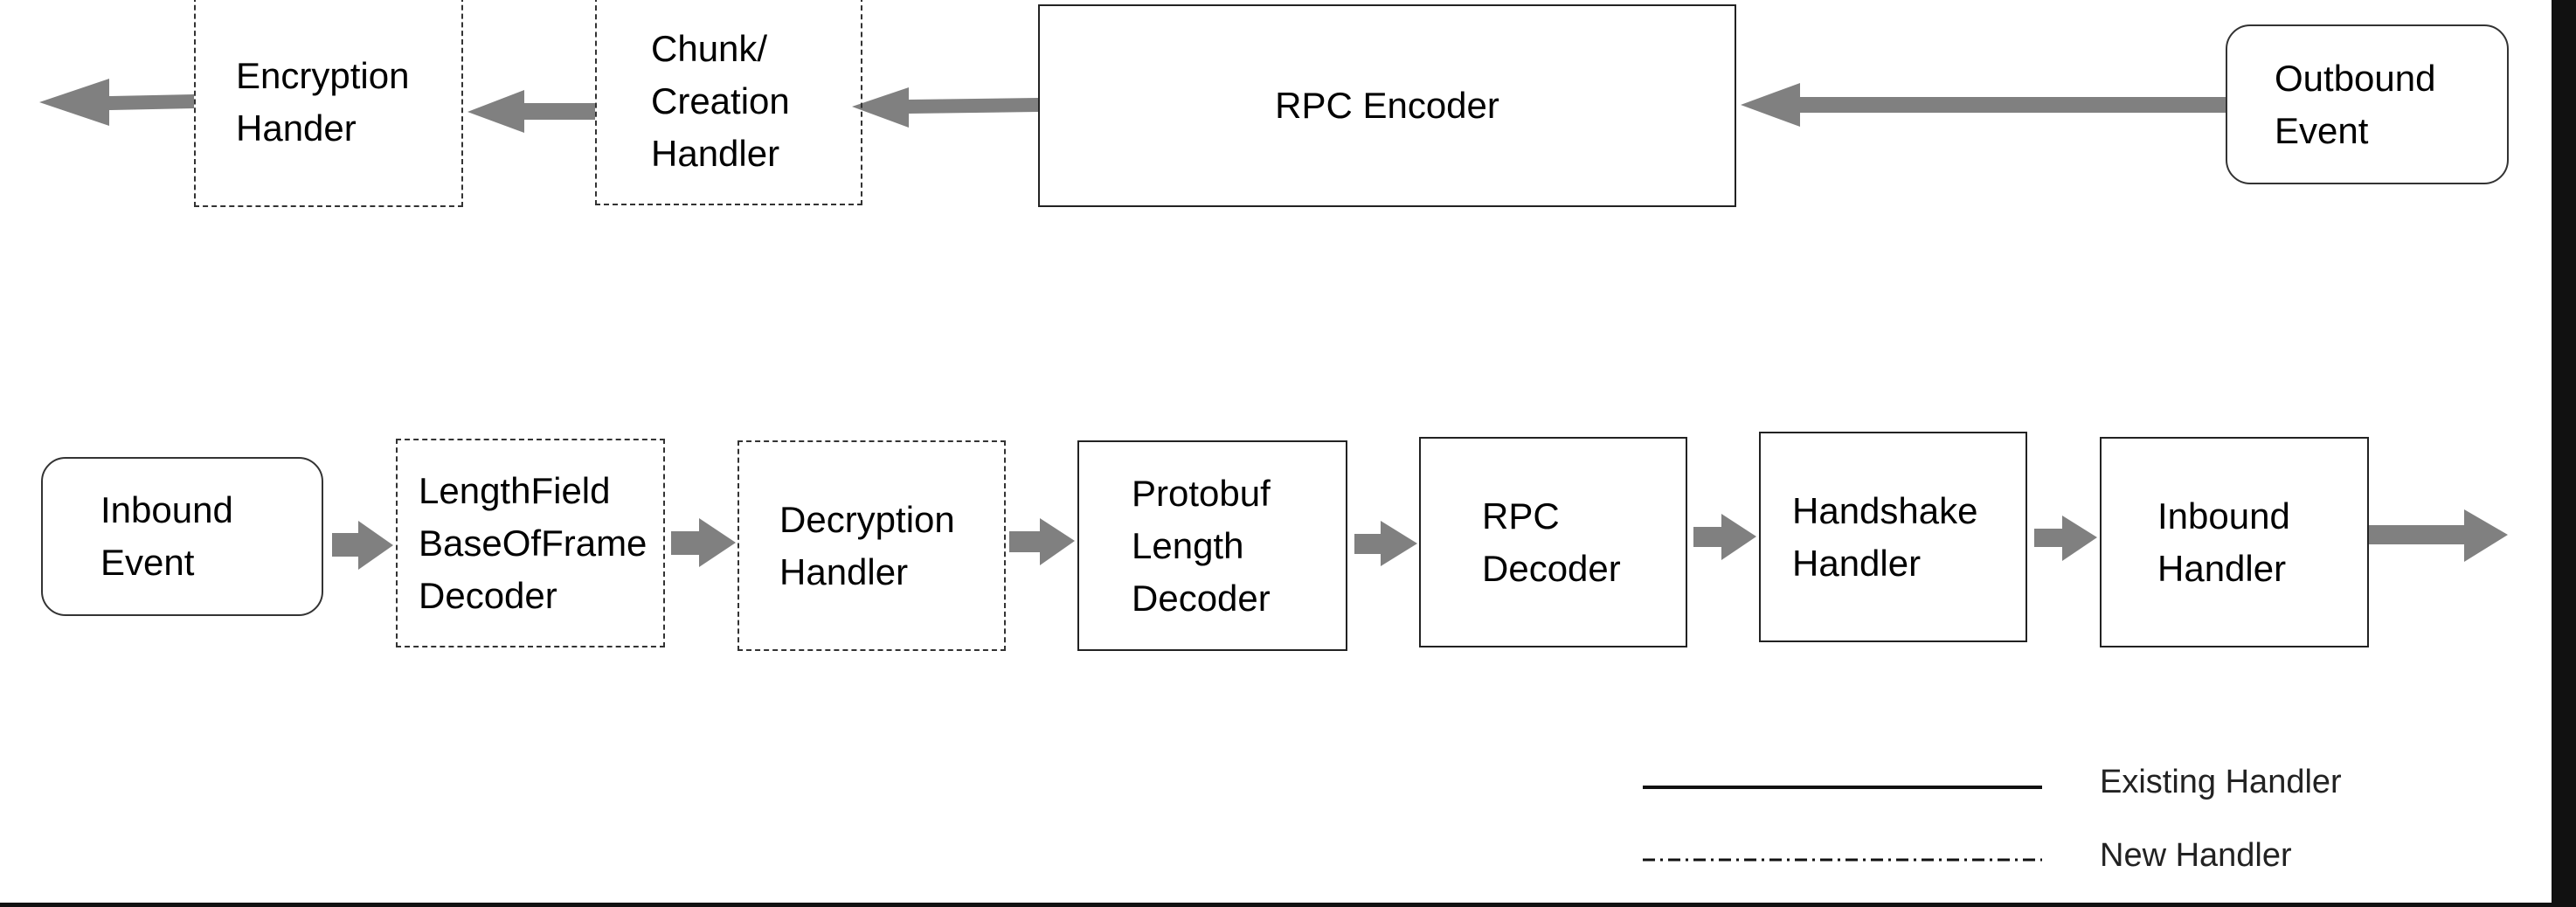  I want to click on arrow-decryption-to-protobuf, so click(1042, 541).